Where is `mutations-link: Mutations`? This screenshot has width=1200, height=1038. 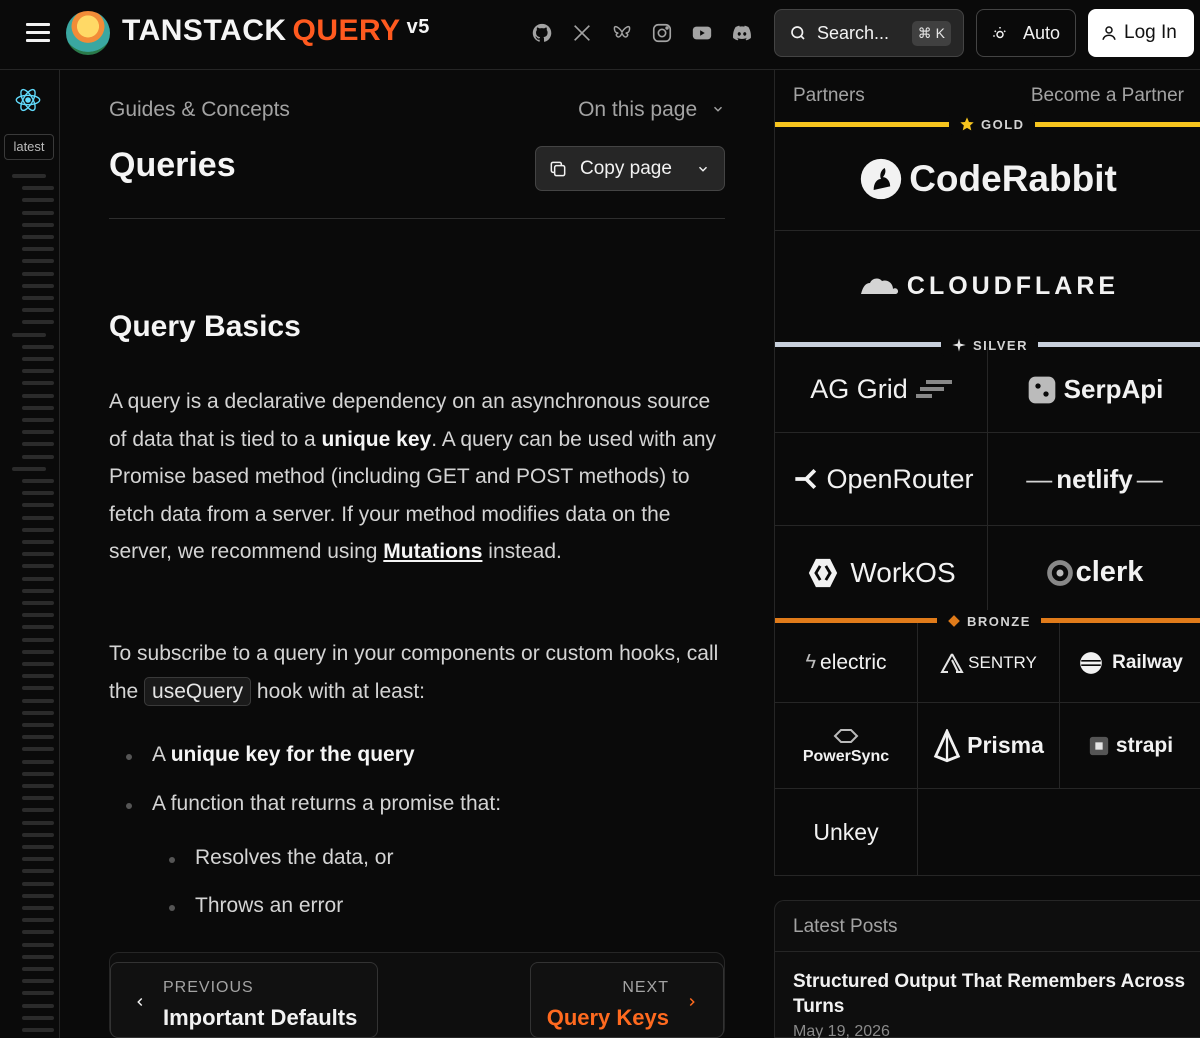
mutations-link: Mutations is located at coordinates (432, 551).